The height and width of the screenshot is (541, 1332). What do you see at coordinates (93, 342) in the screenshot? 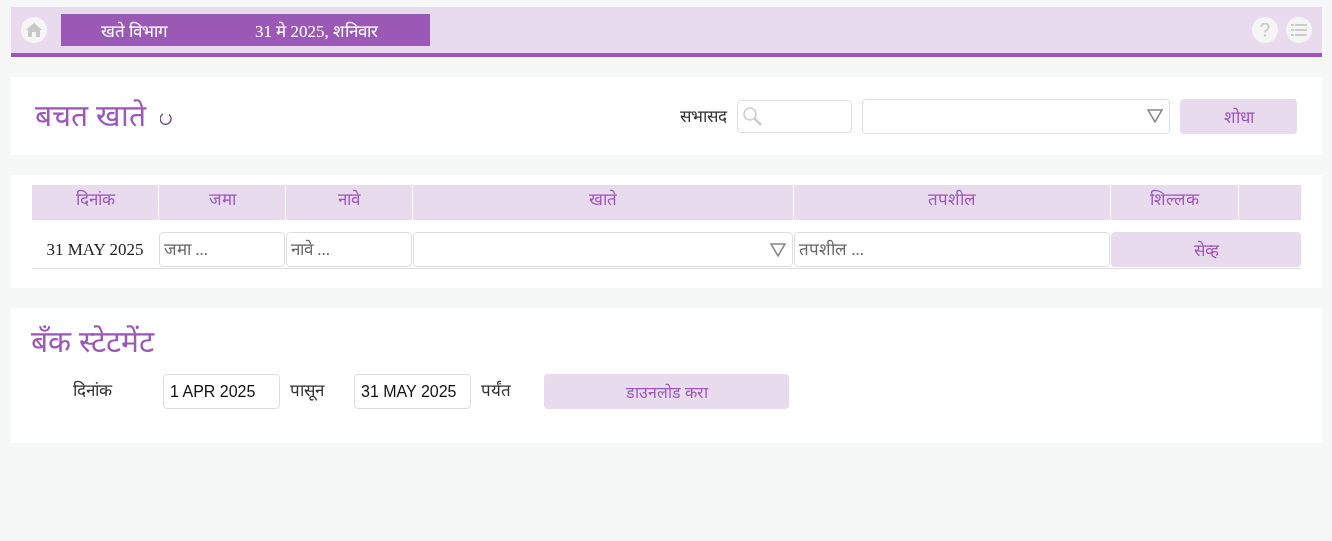
I see `section-title: बँक स्टेटमेंट` at bounding box center [93, 342].